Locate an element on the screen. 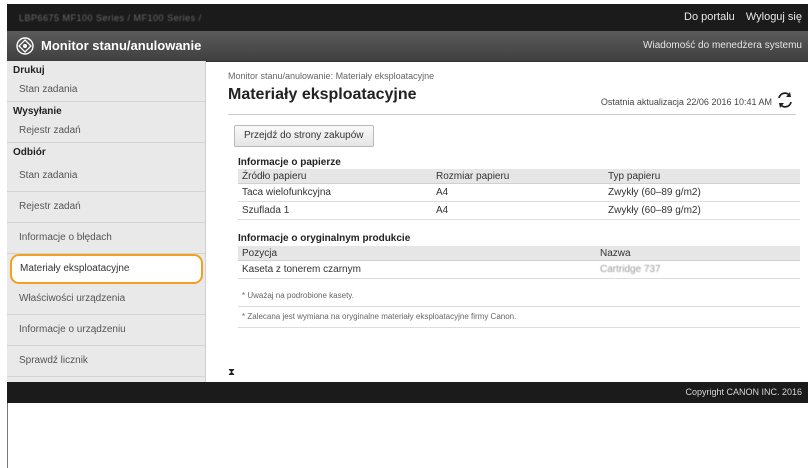  portal-link: Do portalu is located at coordinates (709, 17).